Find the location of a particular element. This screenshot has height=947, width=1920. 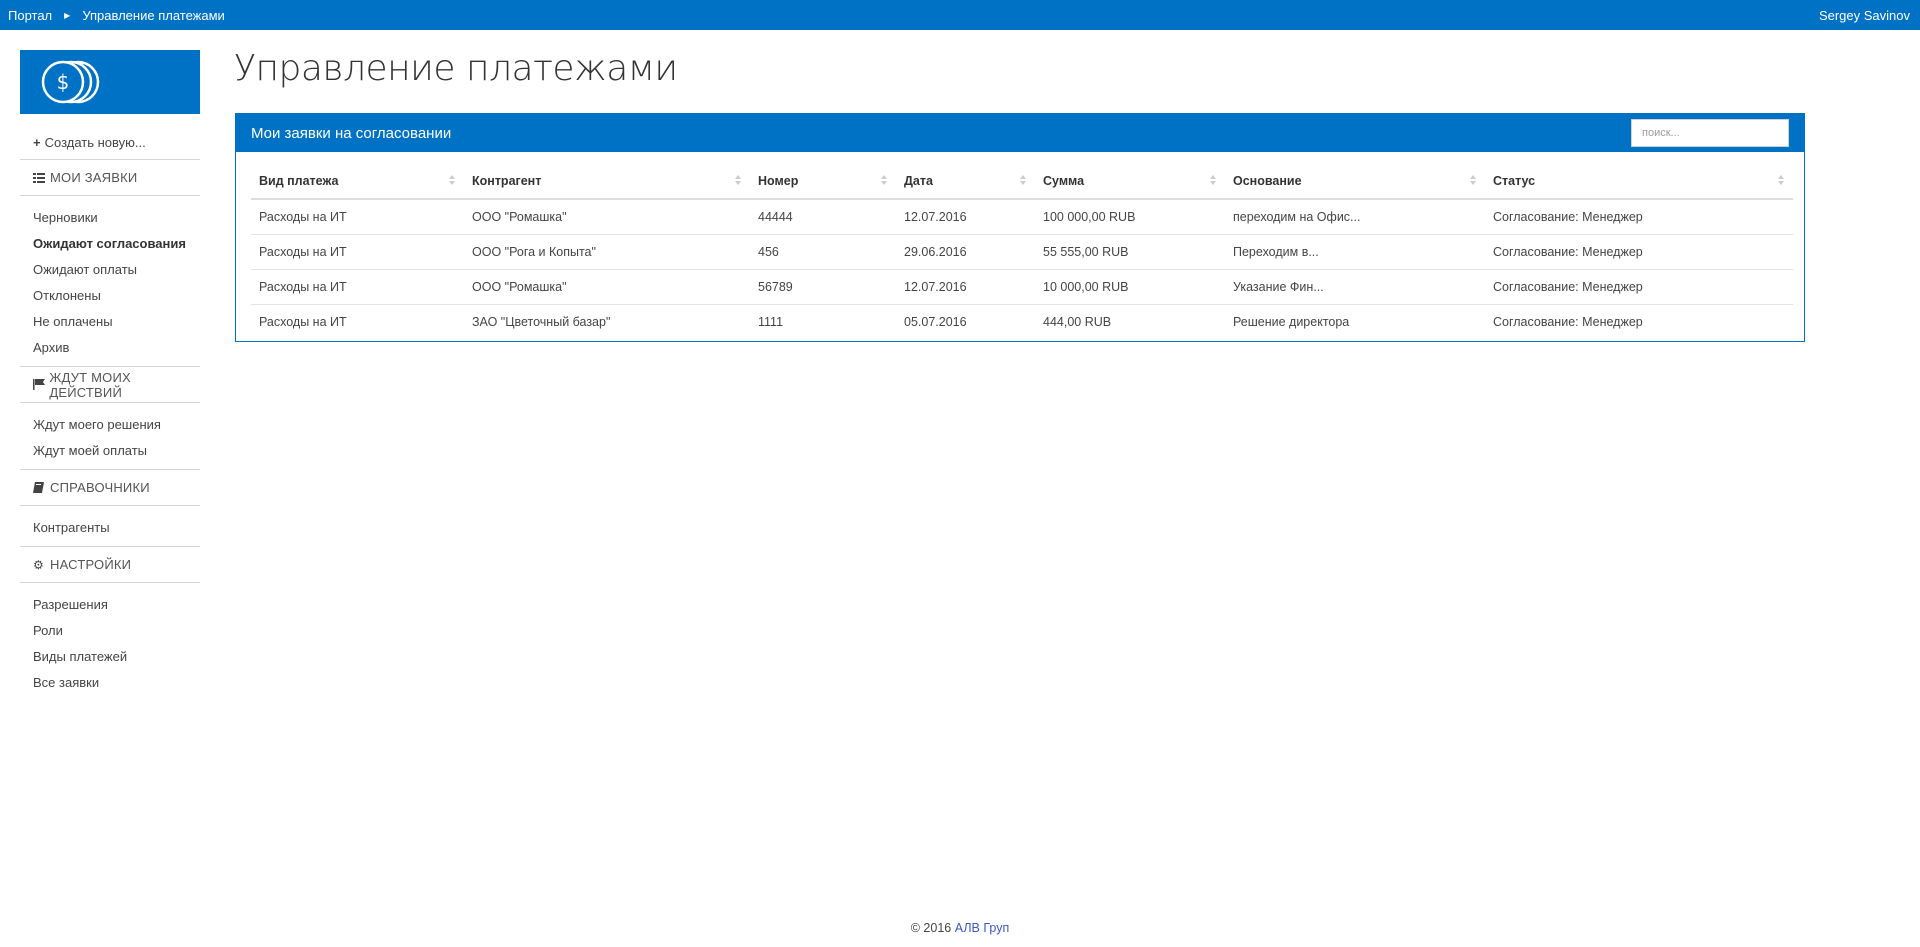

section-my-requests: МОИ ЗАЯВКИ is located at coordinates (110, 178).